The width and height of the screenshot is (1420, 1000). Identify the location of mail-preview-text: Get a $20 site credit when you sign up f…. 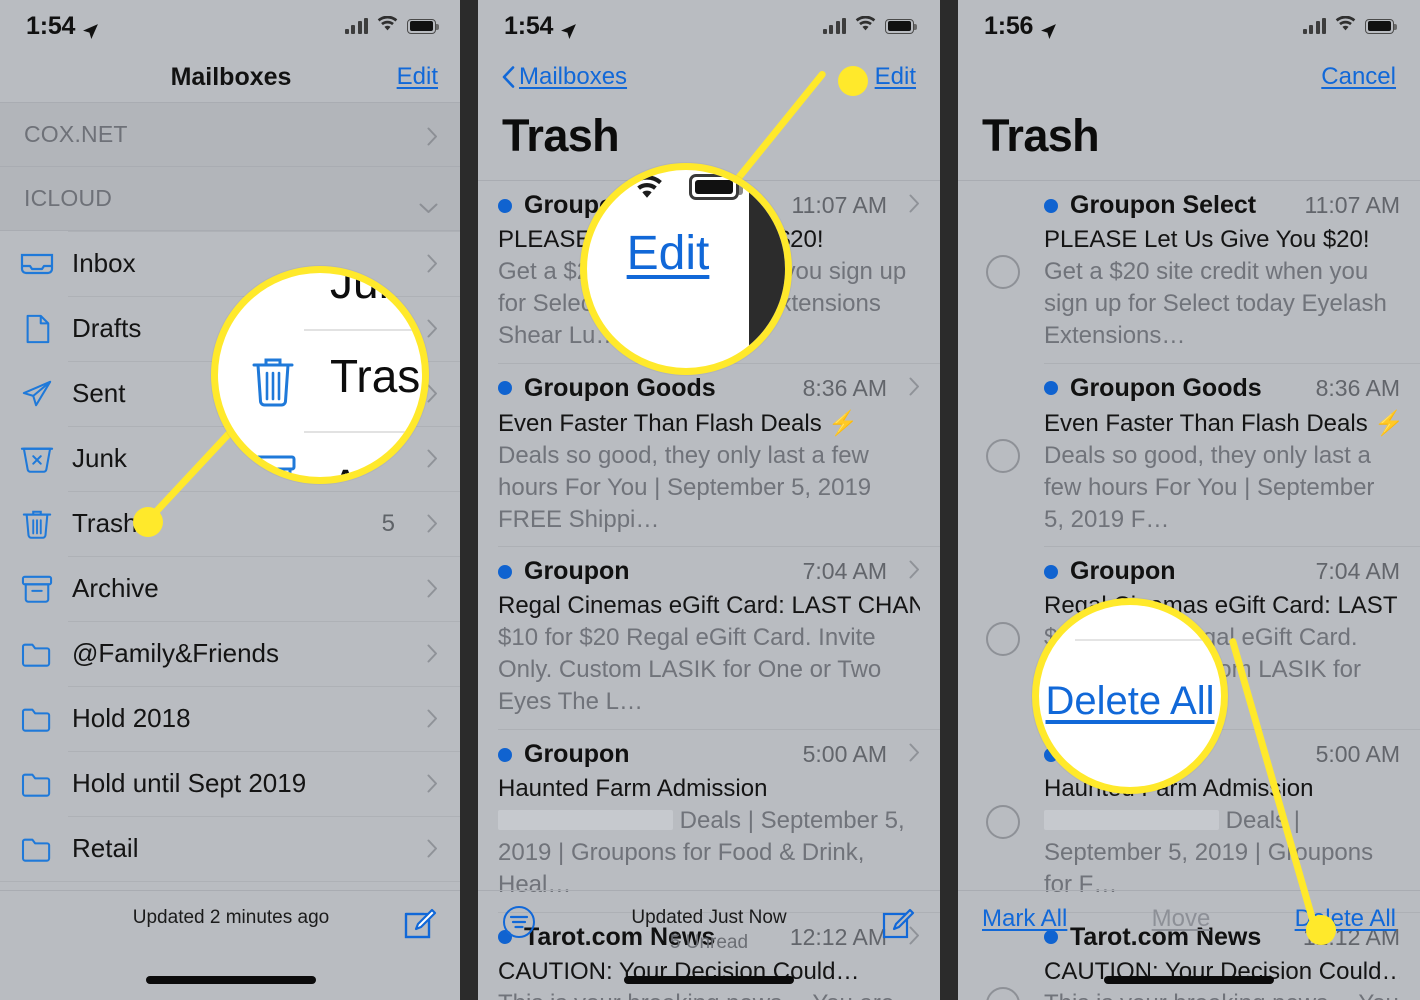
(1215, 303).